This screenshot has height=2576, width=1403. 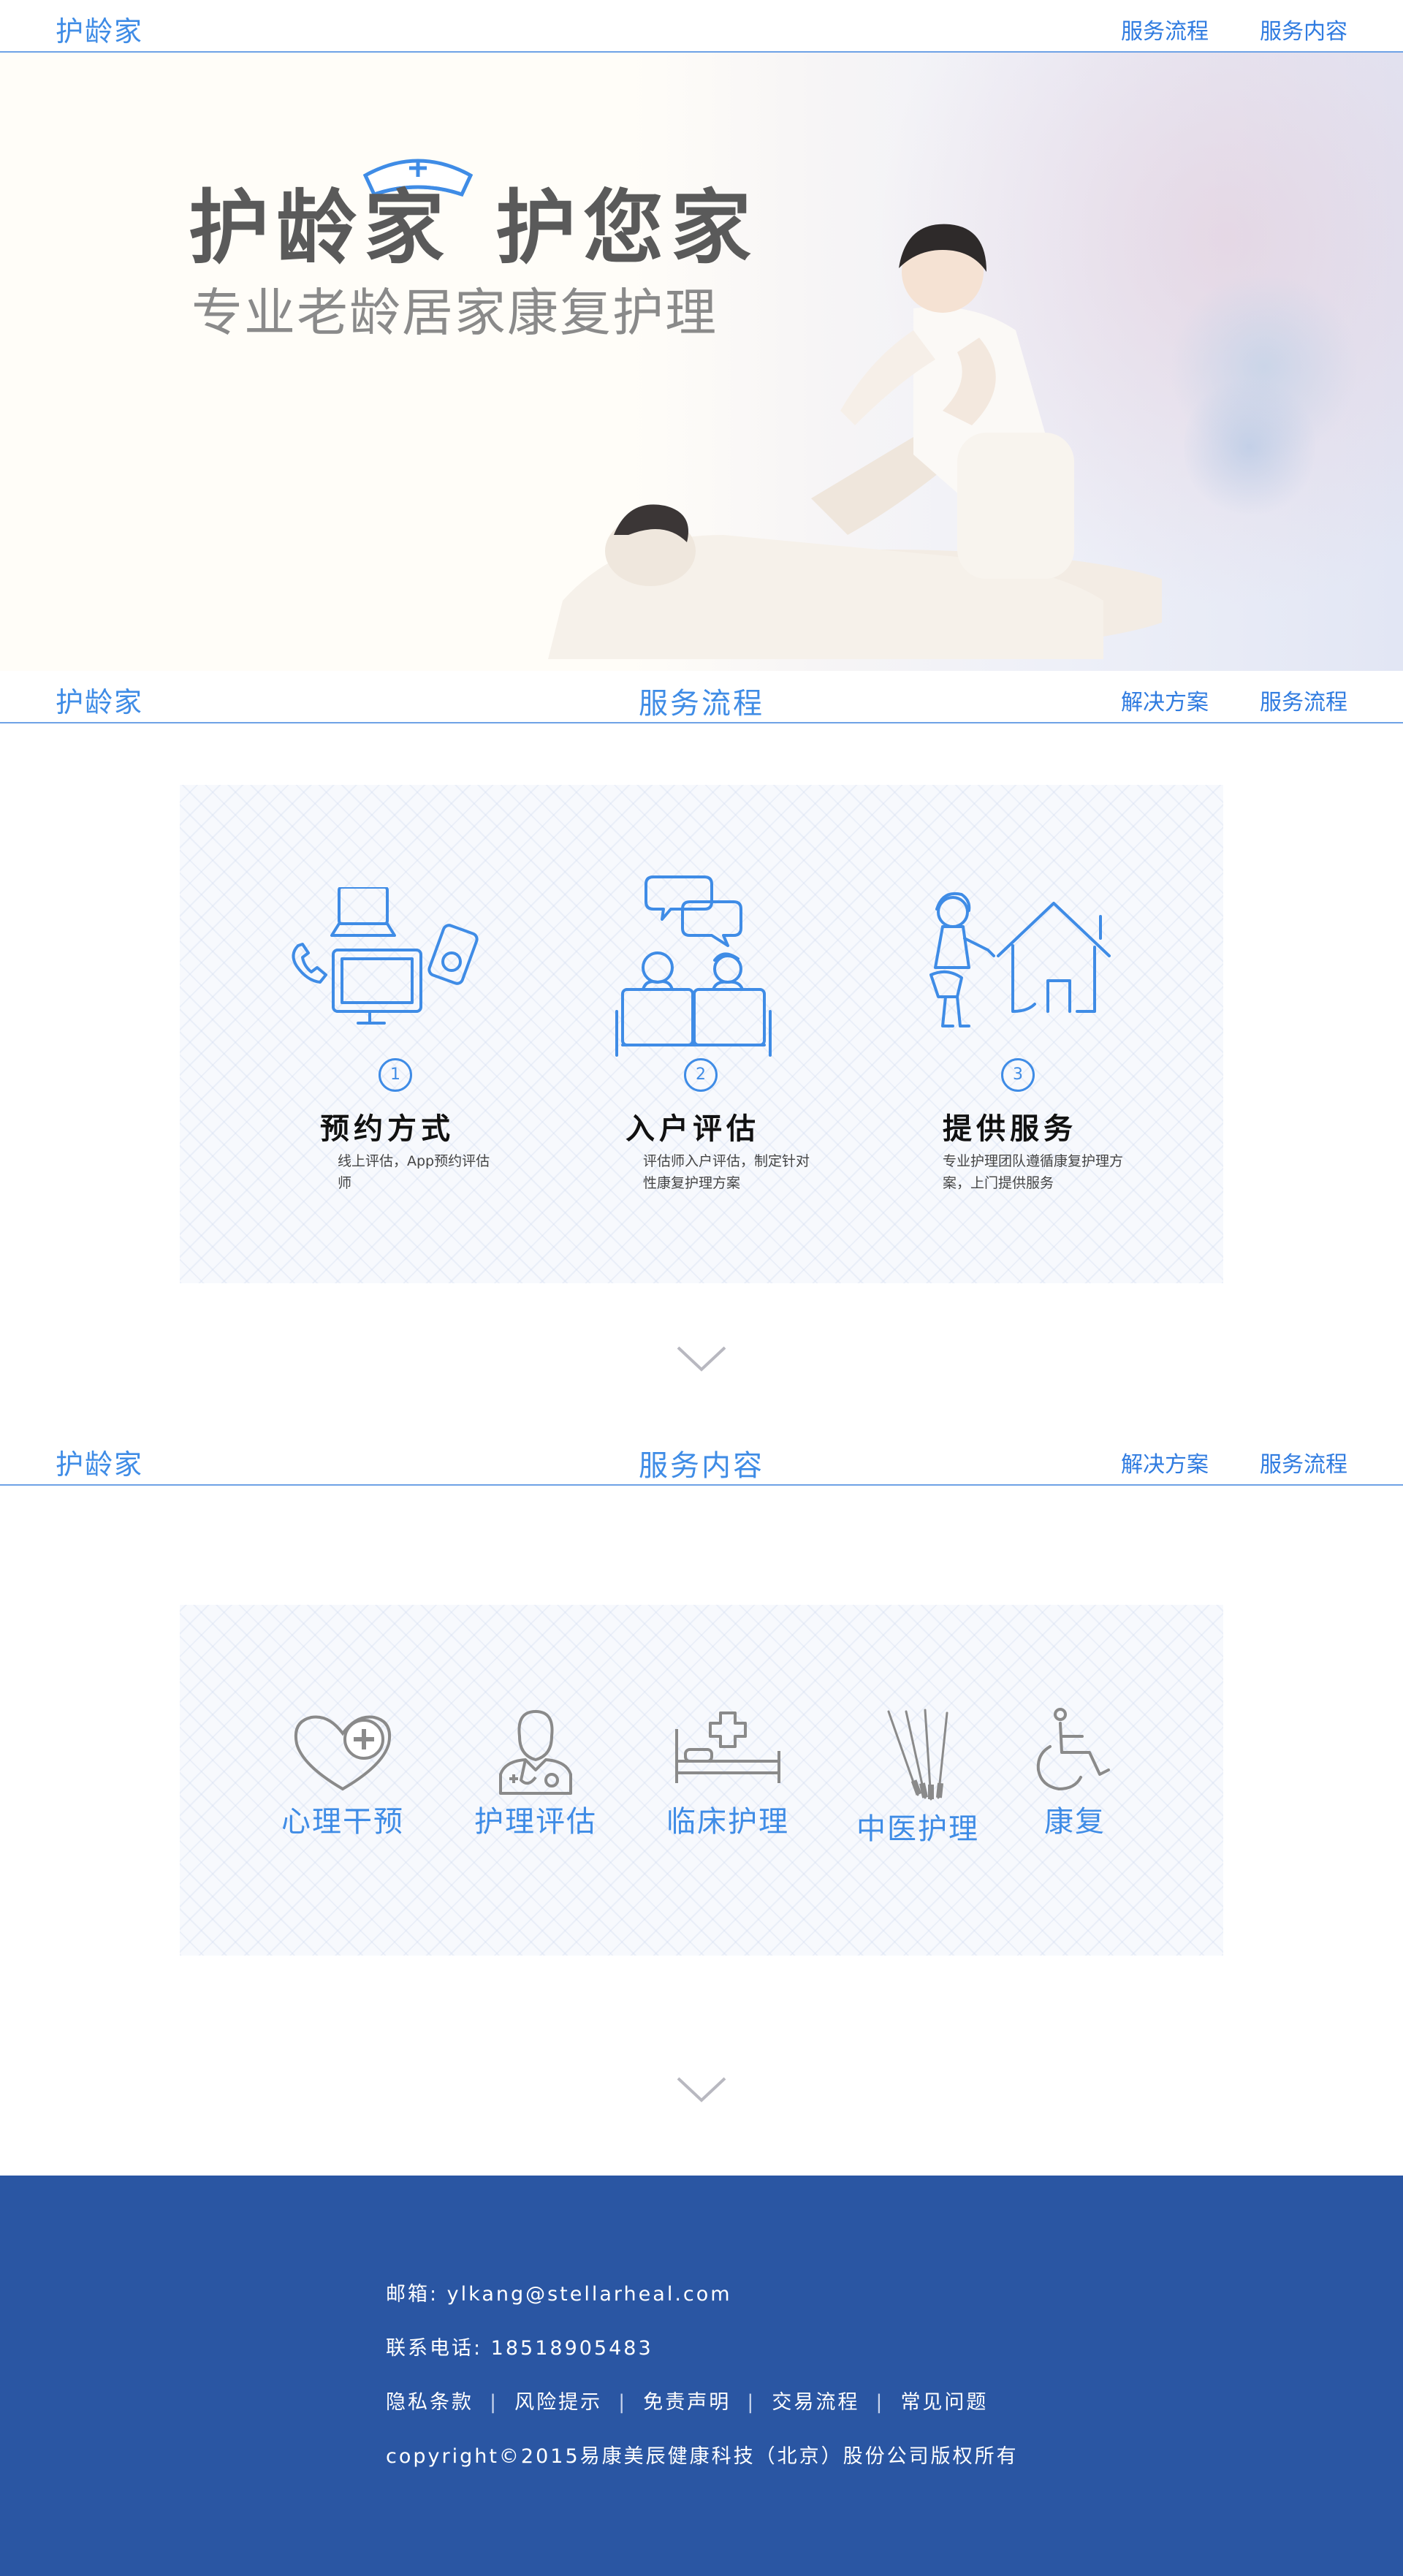 I want to click on service-label: 临床护理, so click(x=727, y=1822).